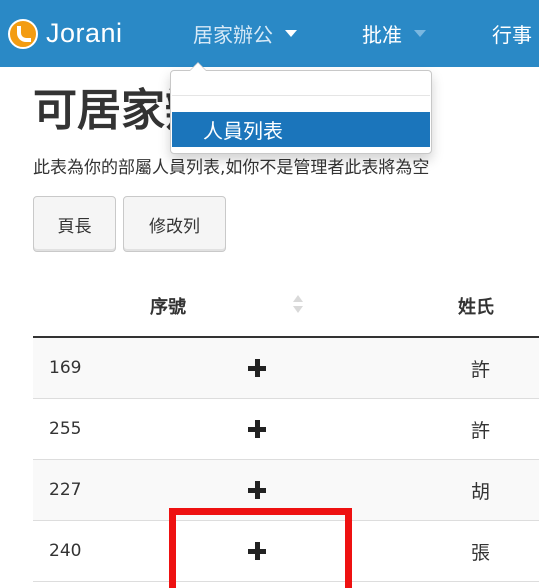  I want to click on sort-ascending-icon, so click(298, 298).